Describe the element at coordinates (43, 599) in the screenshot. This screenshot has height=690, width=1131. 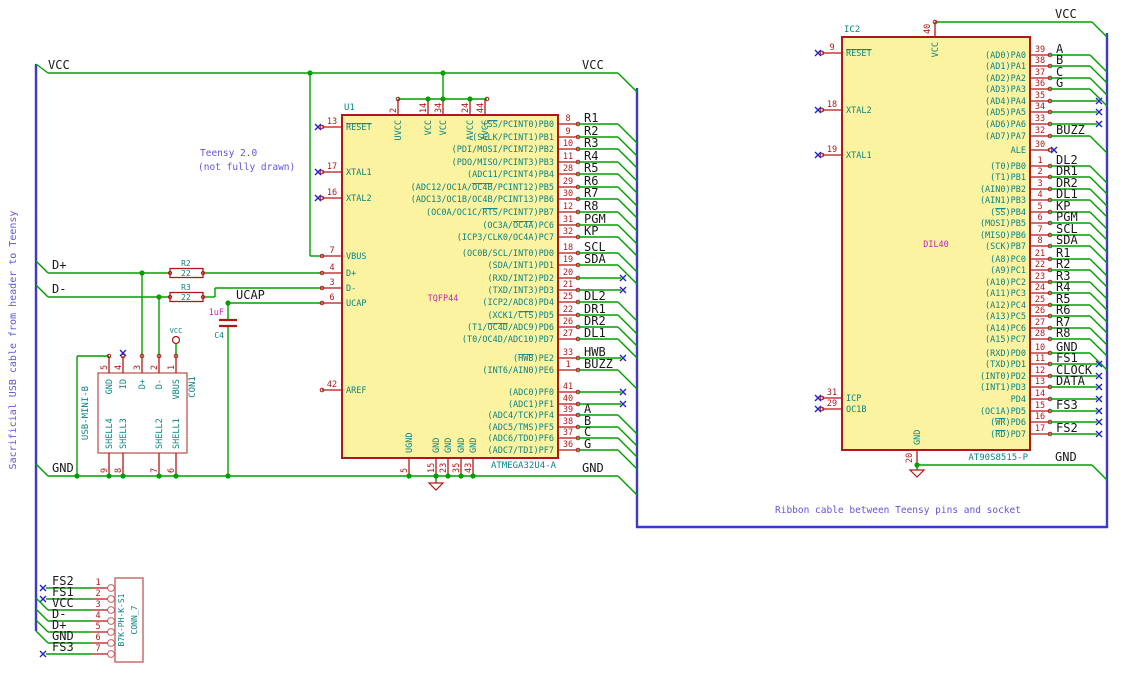
I see `no-connect-icon` at that location.